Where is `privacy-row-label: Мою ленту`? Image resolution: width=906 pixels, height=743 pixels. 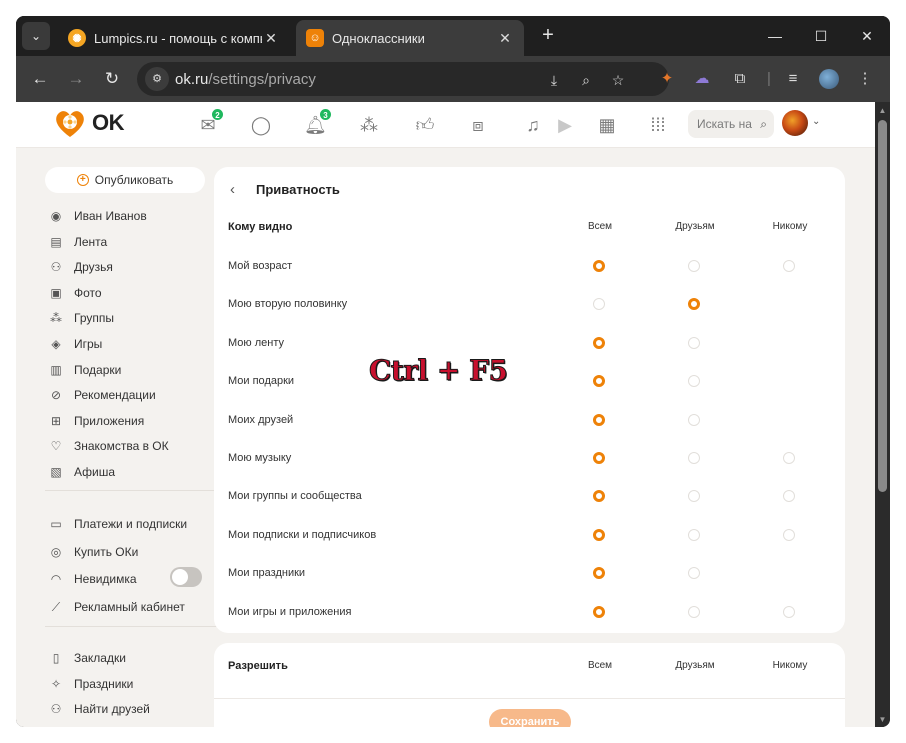 privacy-row-label: Мою ленту is located at coordinates (256, 342).